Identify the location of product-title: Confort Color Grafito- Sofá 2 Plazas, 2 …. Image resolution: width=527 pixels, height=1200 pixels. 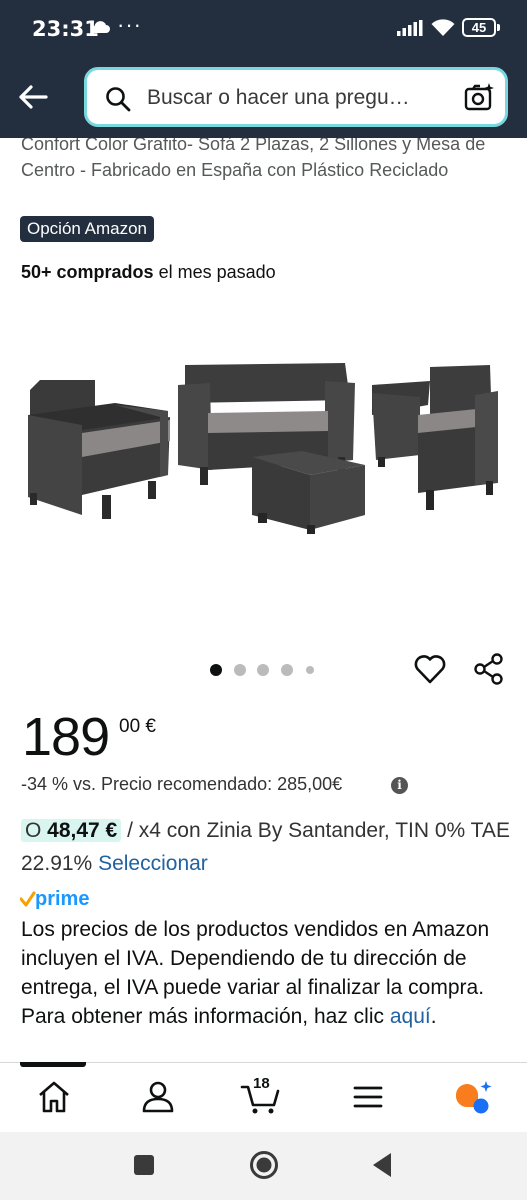
(266, 160).